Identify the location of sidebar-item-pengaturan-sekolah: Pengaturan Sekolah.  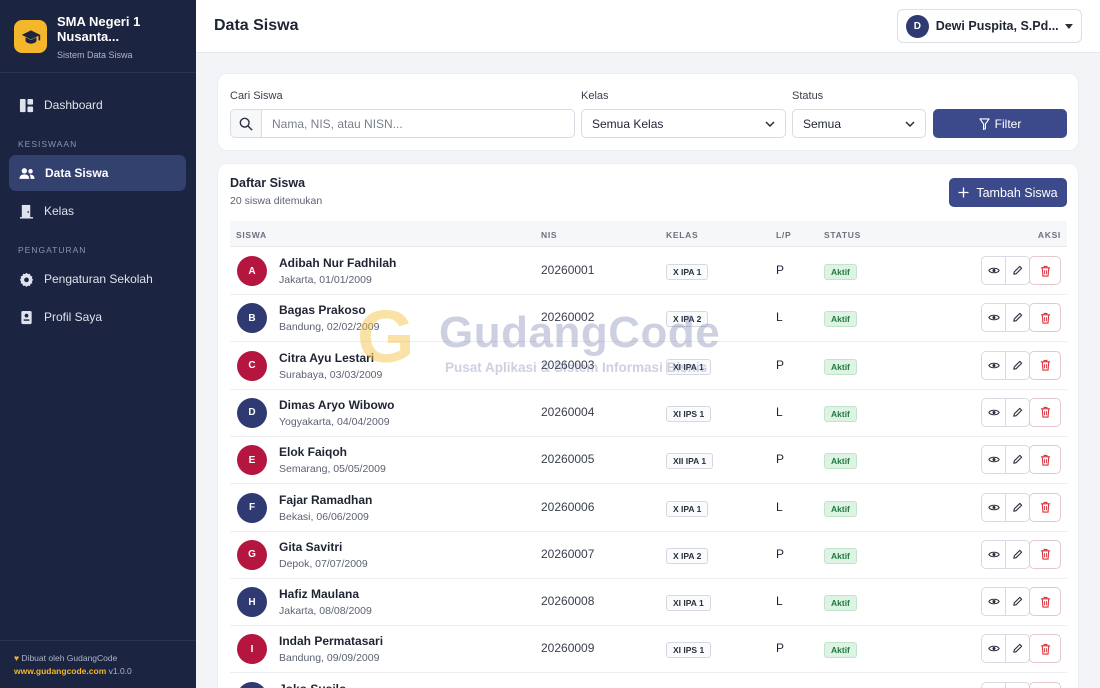
(97, 279).